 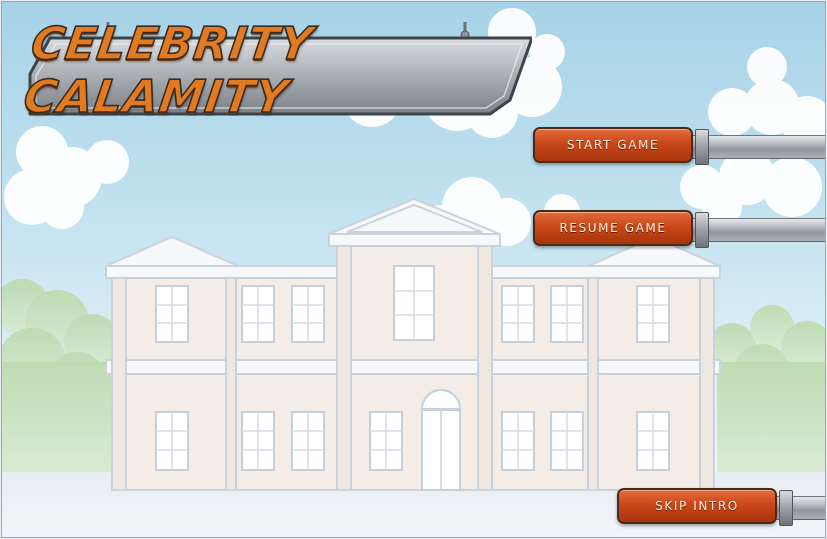 I want to click on game-title: Celebrity Calamity, so click(x=169, y=70).